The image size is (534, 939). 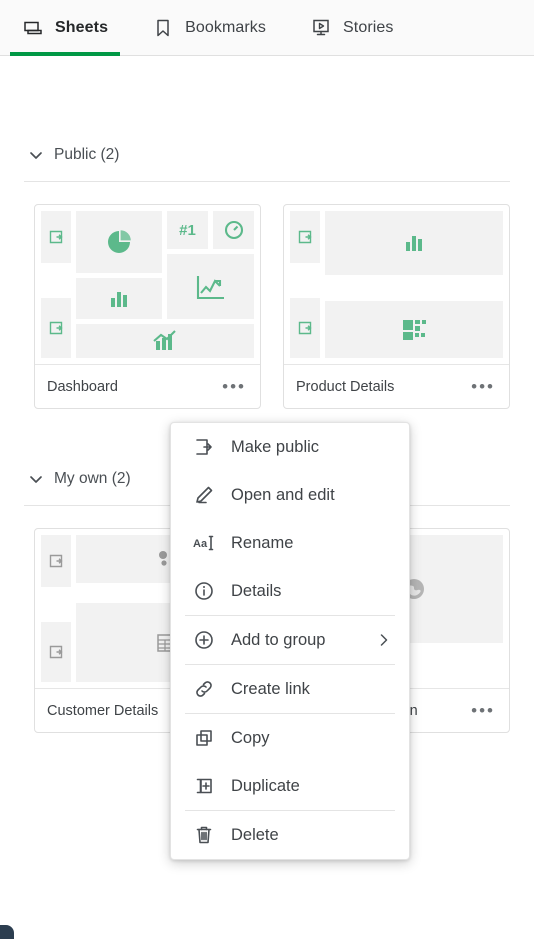 I want to click on menu-item-label: Add to group, so click(x=278, y=639).